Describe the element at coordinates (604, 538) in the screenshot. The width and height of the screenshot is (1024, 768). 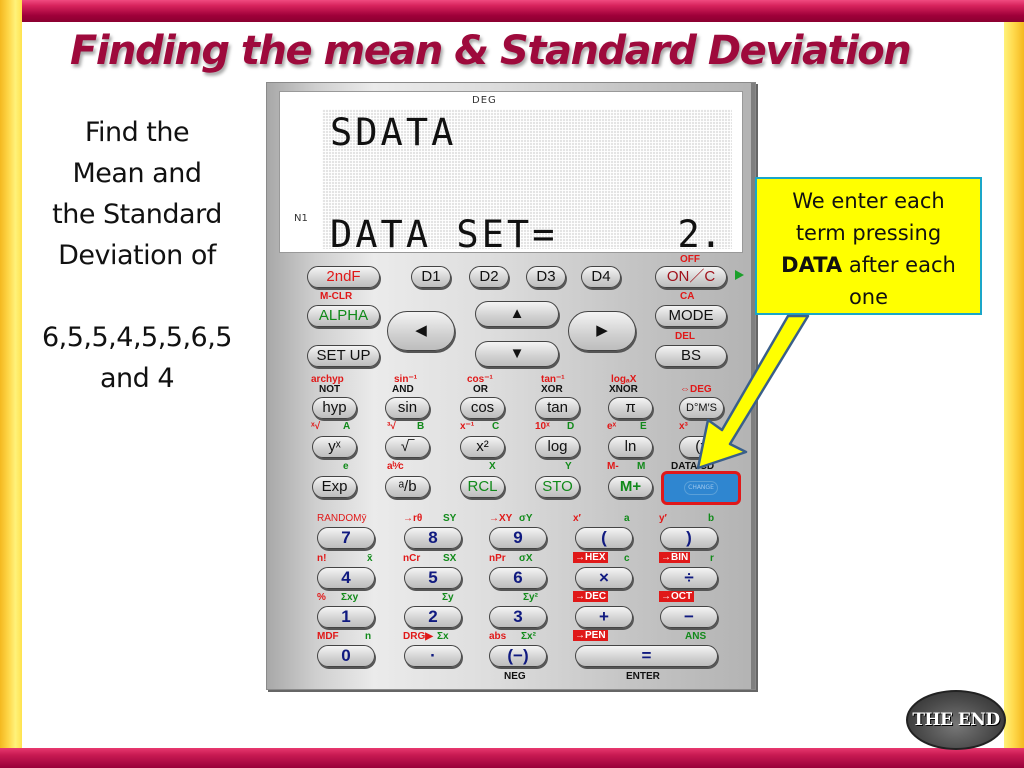
I see `key-left-paren: (` at that location.